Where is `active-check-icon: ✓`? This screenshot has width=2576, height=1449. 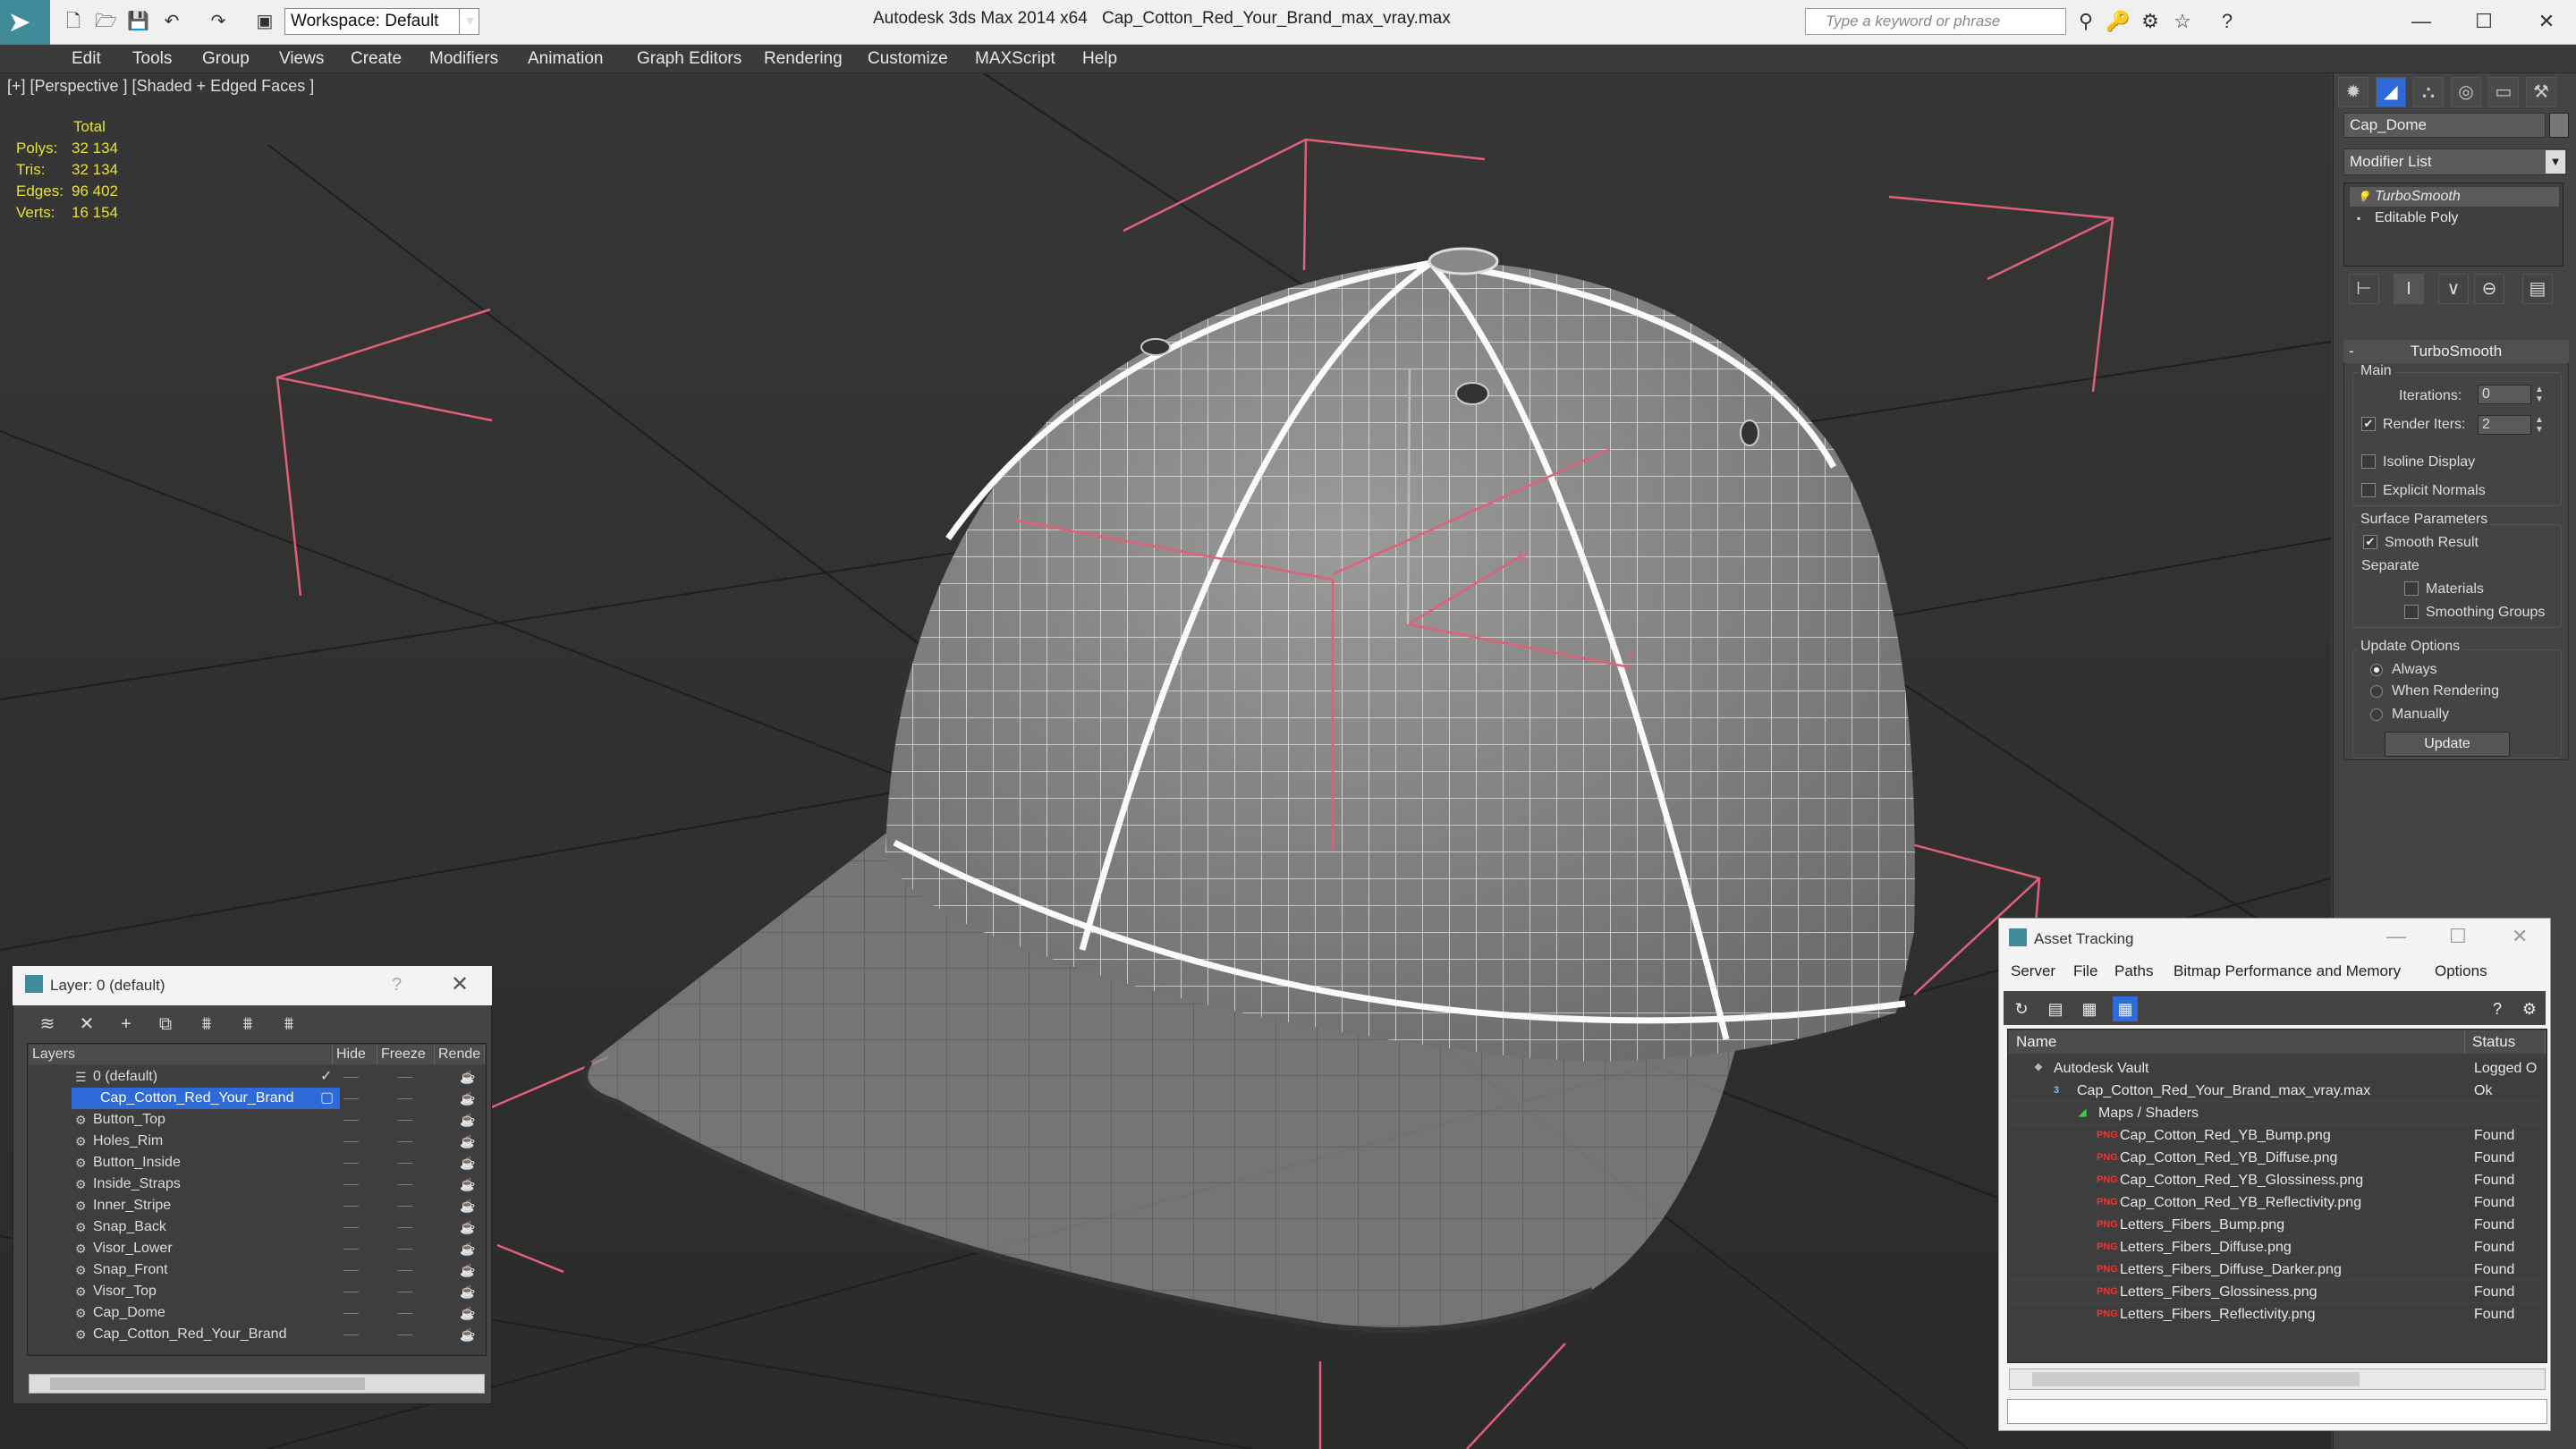
active-check-icon: ✓ is located at coordinates (331, 1077).